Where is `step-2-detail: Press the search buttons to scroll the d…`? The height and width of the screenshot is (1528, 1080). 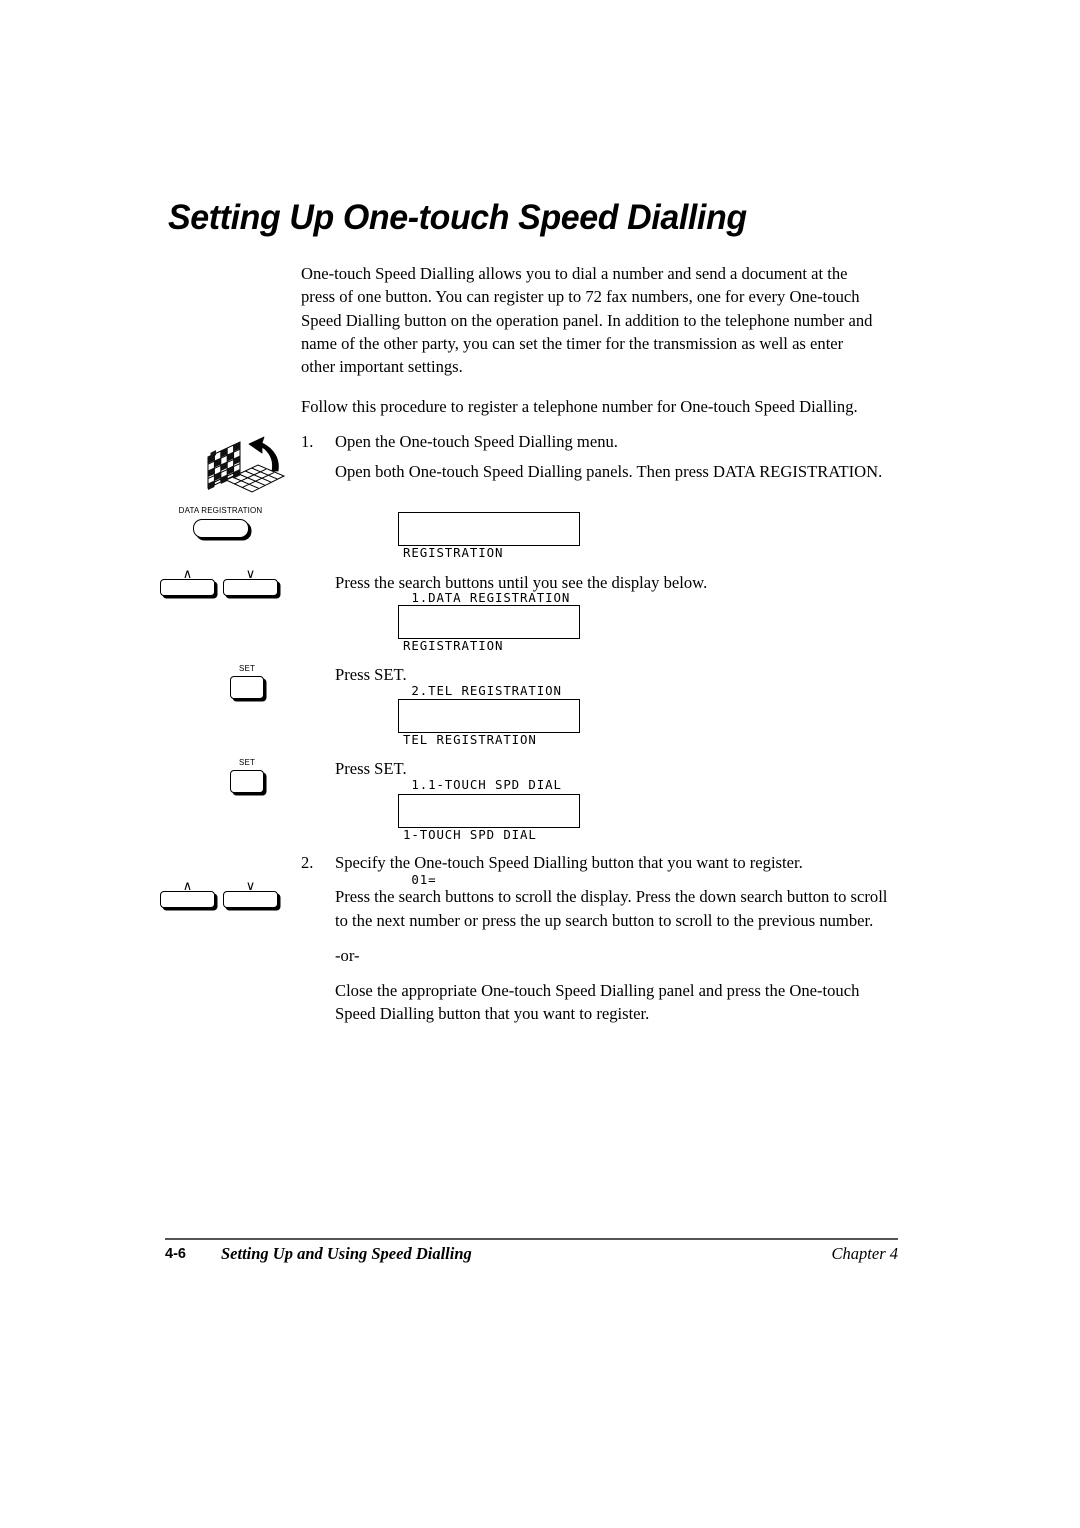
step-2-detail: Press the search buttons to scroll the d… is located at coordinates (611, 908).